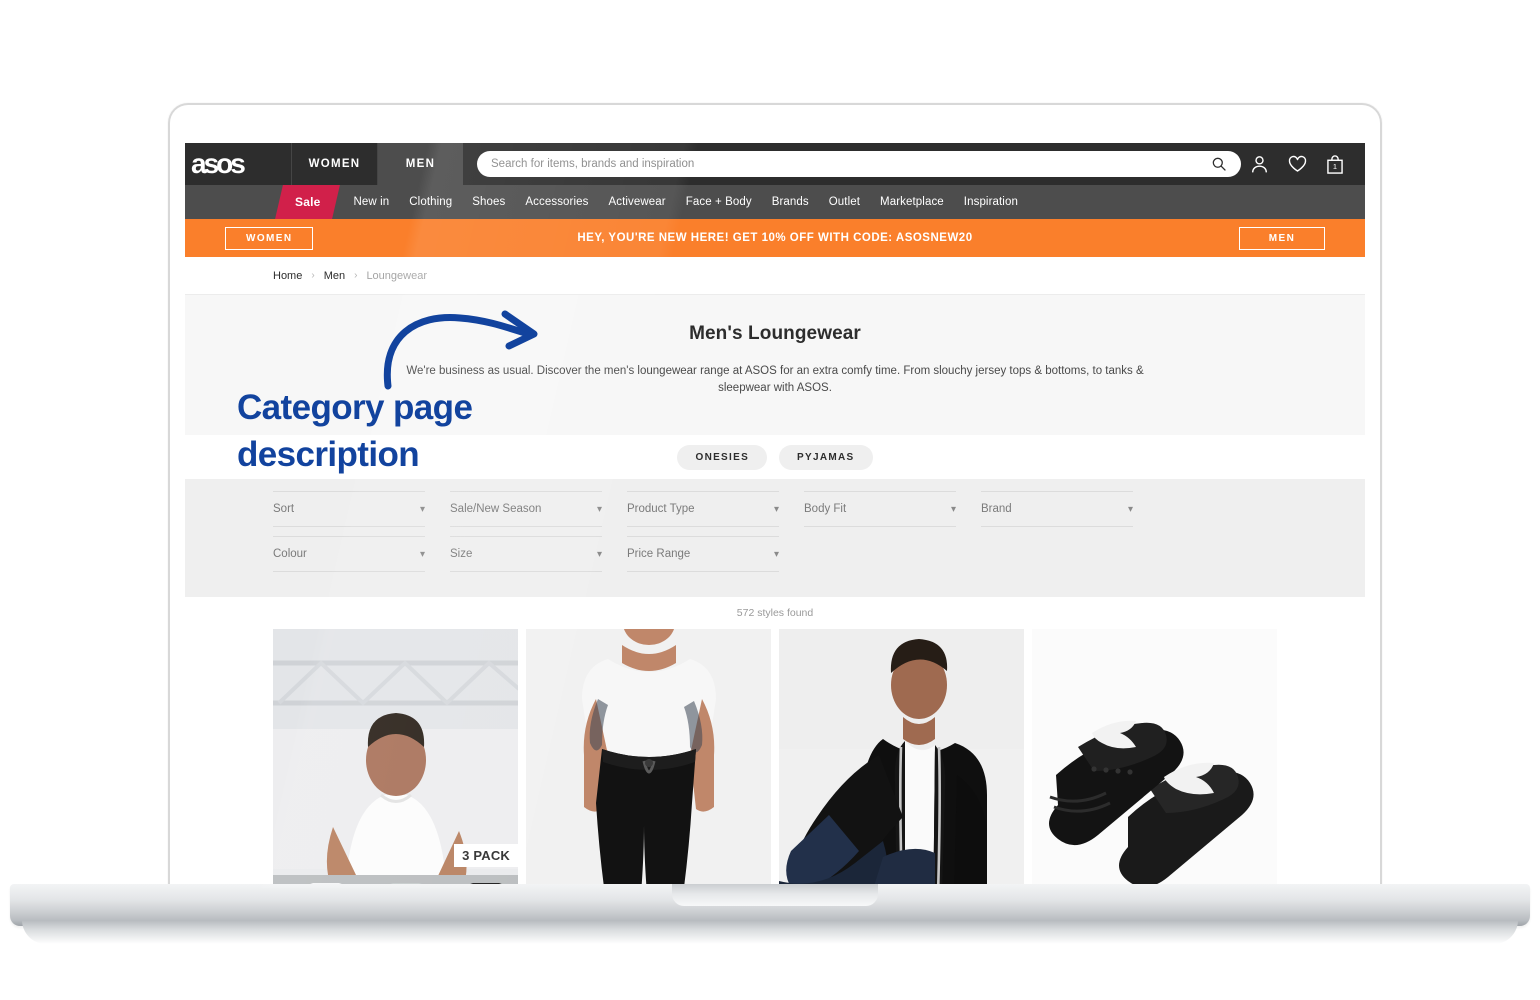  Describe the element at coordinates (461, 554) in the screenshot. I see `filter-size-label: Size` at that location.